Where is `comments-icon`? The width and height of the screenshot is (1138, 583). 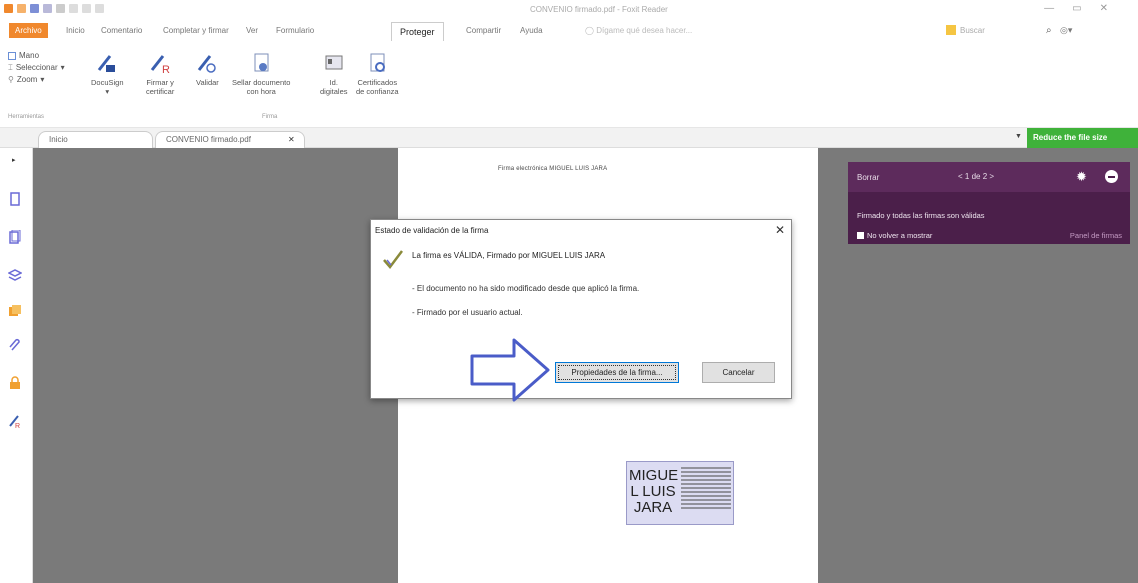 comments-icon is located at coordinates (15, 311).